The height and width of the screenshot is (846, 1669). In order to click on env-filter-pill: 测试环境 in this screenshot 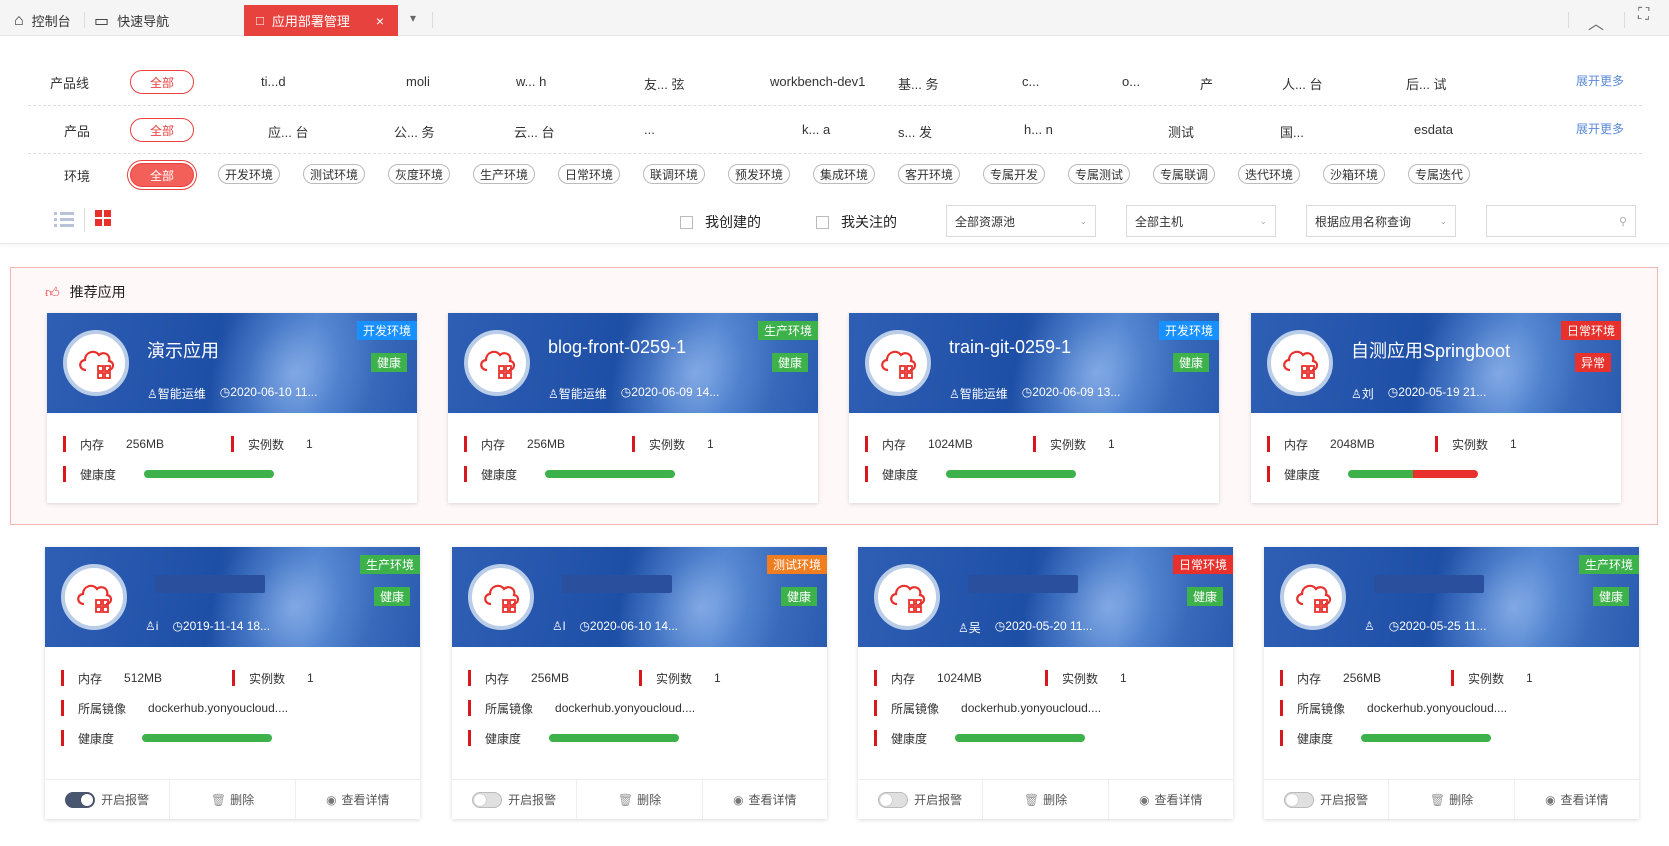, I will do `click(334, 174)`.